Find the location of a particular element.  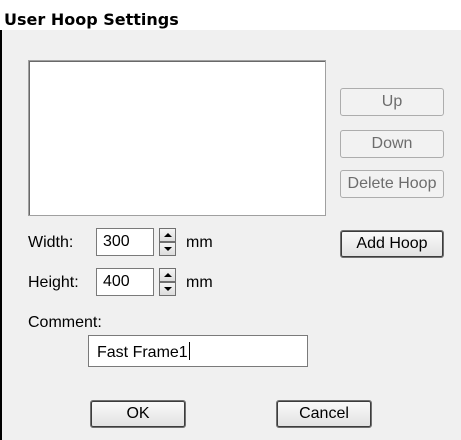

comment-text: Fast Frame1 is located at coordinates (142, 352).